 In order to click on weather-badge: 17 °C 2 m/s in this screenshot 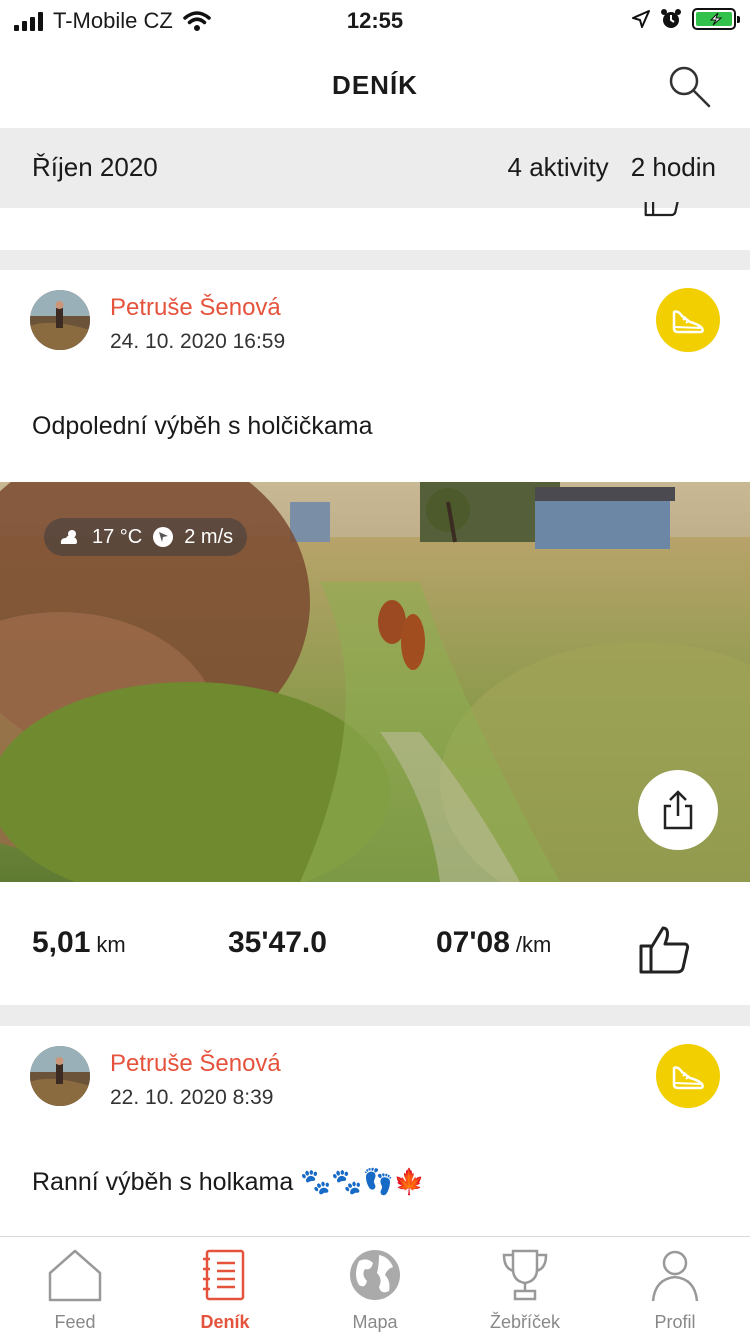, I will do `click(146, 537)`.